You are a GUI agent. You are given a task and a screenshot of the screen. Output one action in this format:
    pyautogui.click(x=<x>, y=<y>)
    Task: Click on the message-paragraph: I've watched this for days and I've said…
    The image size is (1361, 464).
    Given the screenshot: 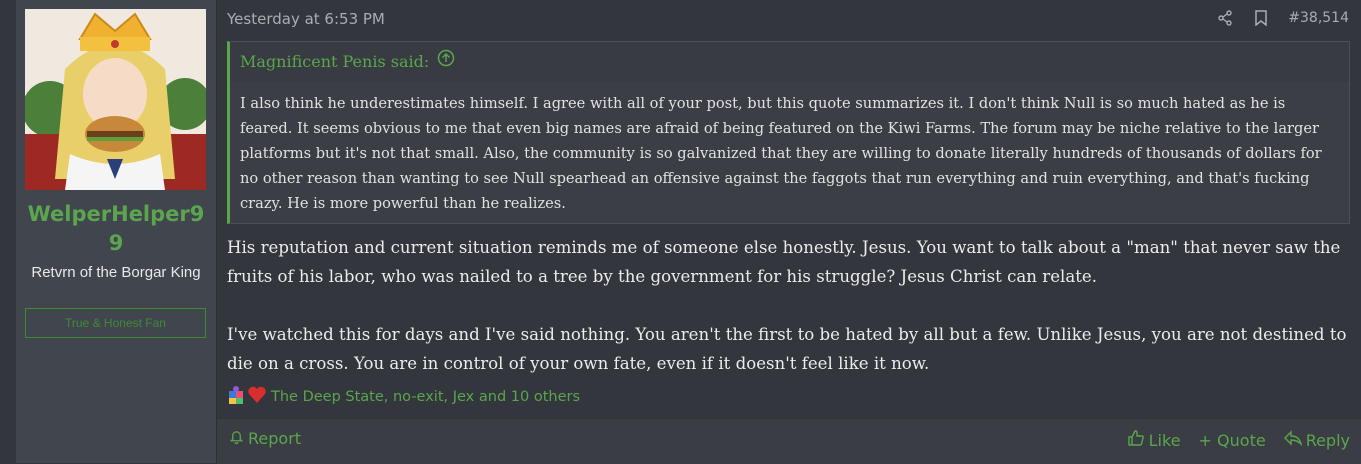 What is the action you would take?
    pyautogui.click(x=787, y=349)
    